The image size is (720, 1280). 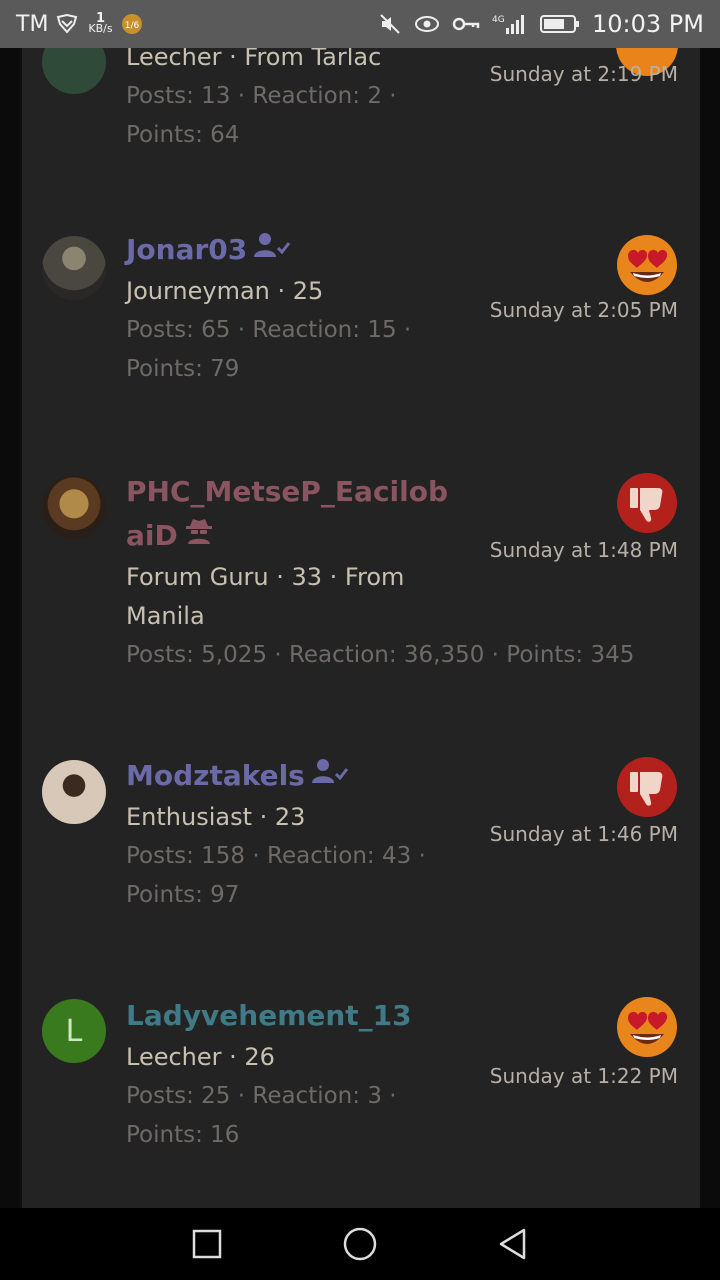 What do you see at coordinates (269, 1016) in the screenshot?
I see `username: Ladyvehement_13` at bounding box center [269, 1016].